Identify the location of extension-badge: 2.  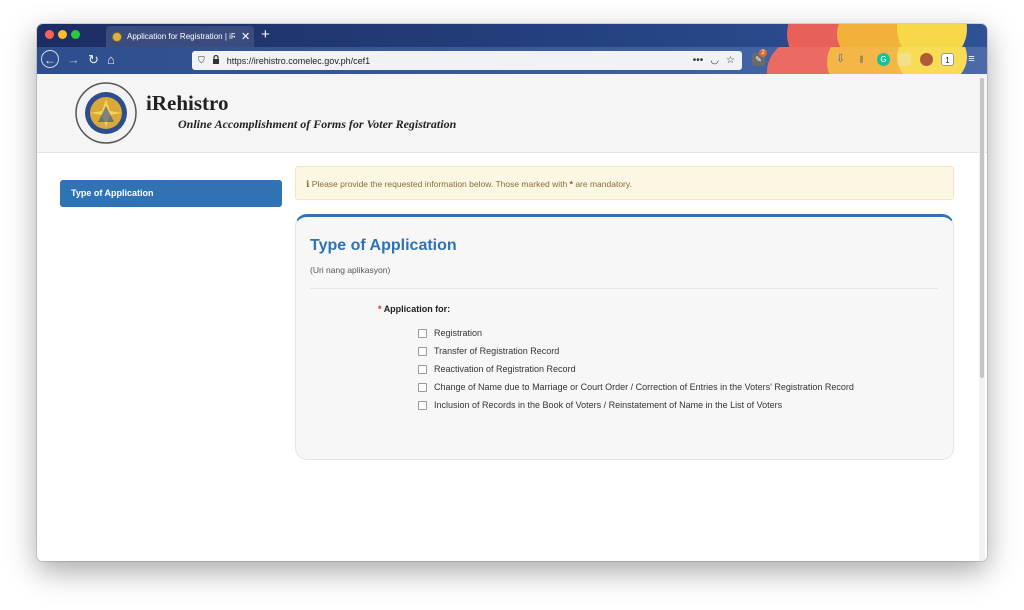
(763, 53).